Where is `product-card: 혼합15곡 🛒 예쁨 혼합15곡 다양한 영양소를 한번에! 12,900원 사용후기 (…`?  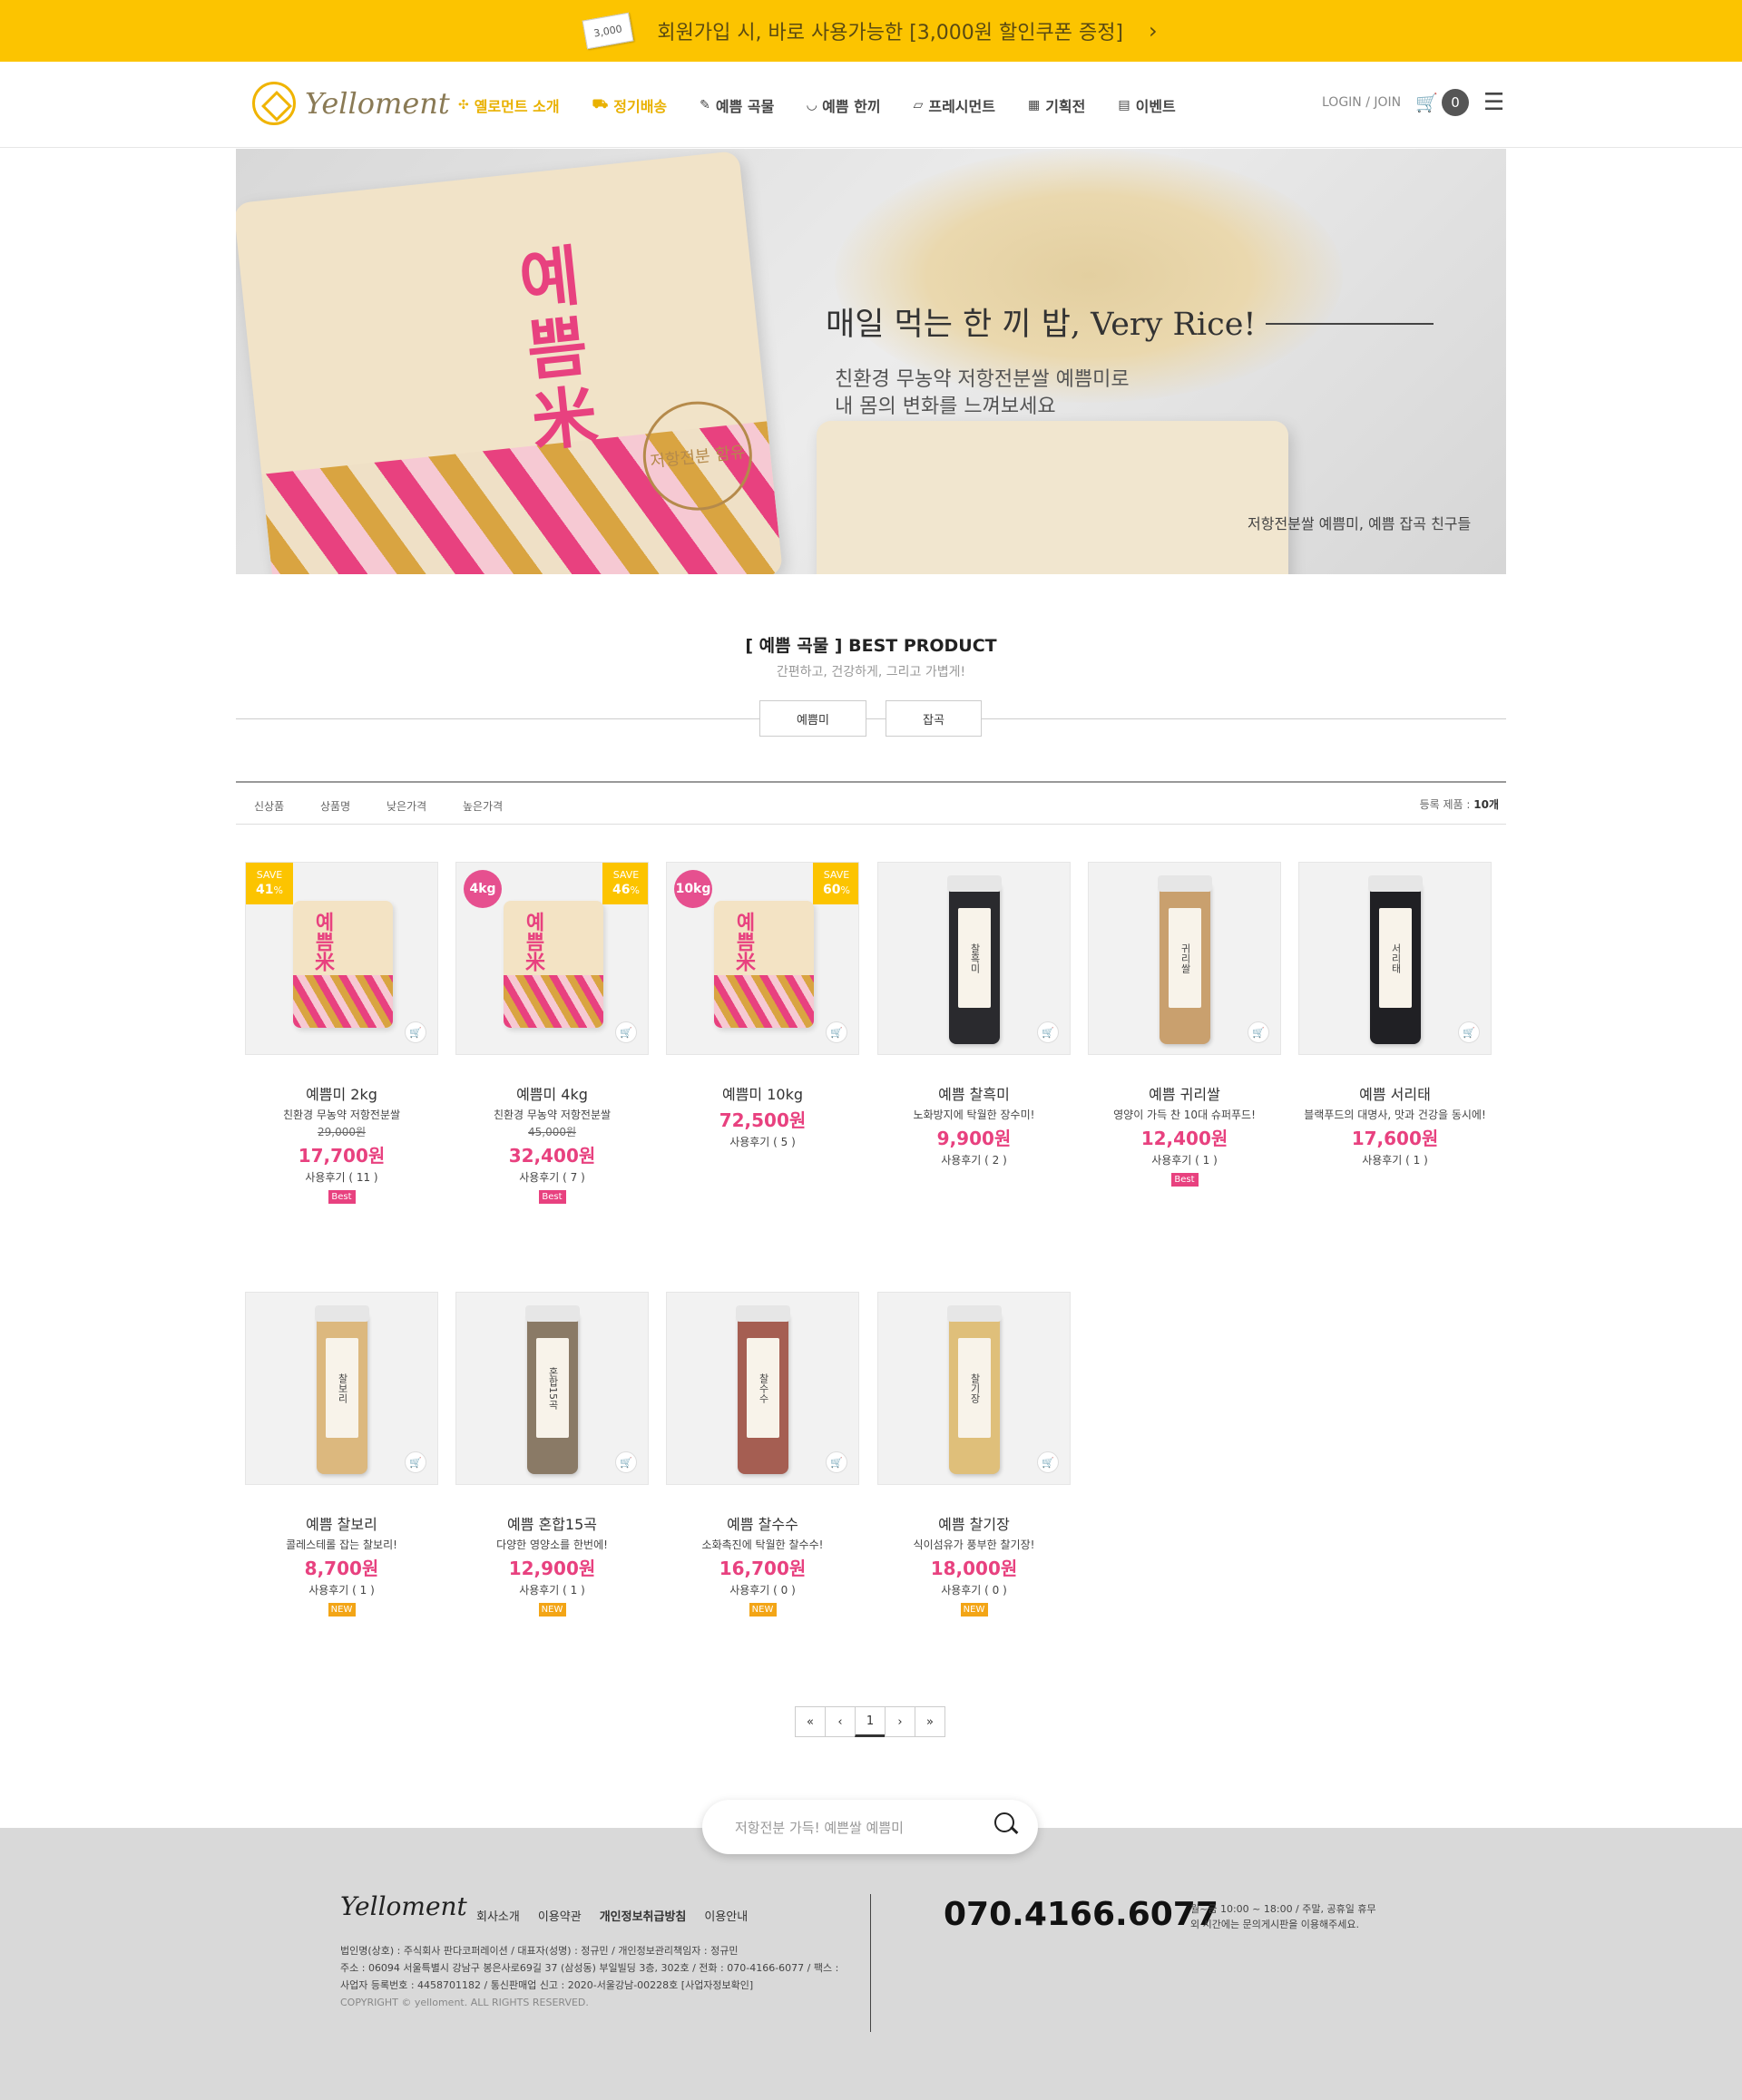 product-card: 혼합15곡 🛒 예쁨 혼합15곡 다양한 영양소를 한번에! 12,900원 사용후기 (… is located at coordinates (552, 1455).